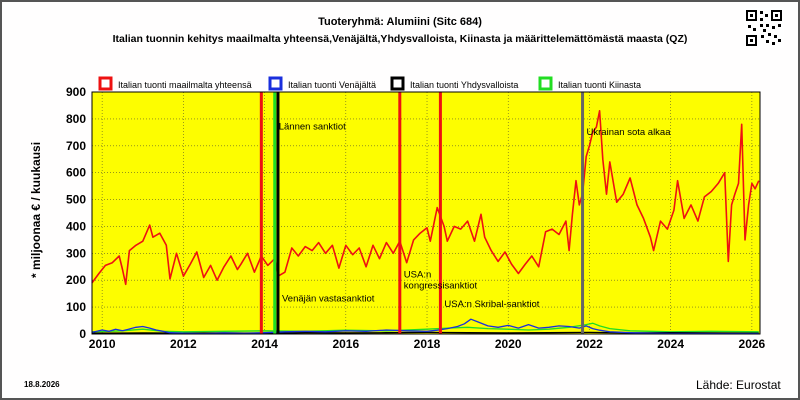 This screenshot has height=400, width=800. I want to click on y-tick-label: 200, so click(76, 280).